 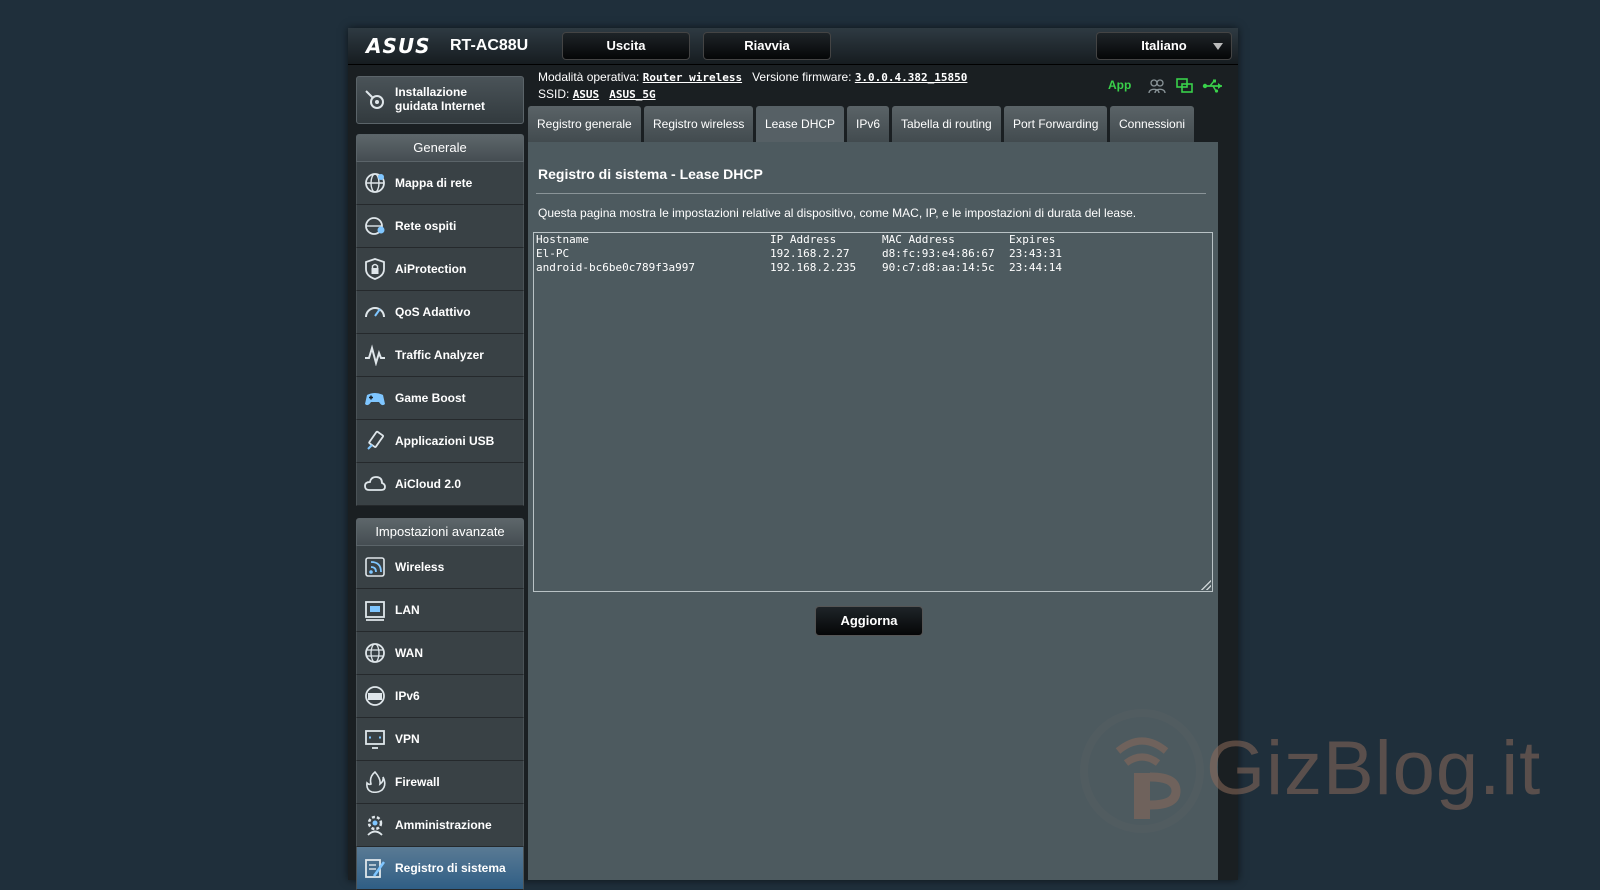 What do you see at coordinates (375, 868) in the screenshot?
I see `log-pencil-icon` at bounding box center [375, 868].